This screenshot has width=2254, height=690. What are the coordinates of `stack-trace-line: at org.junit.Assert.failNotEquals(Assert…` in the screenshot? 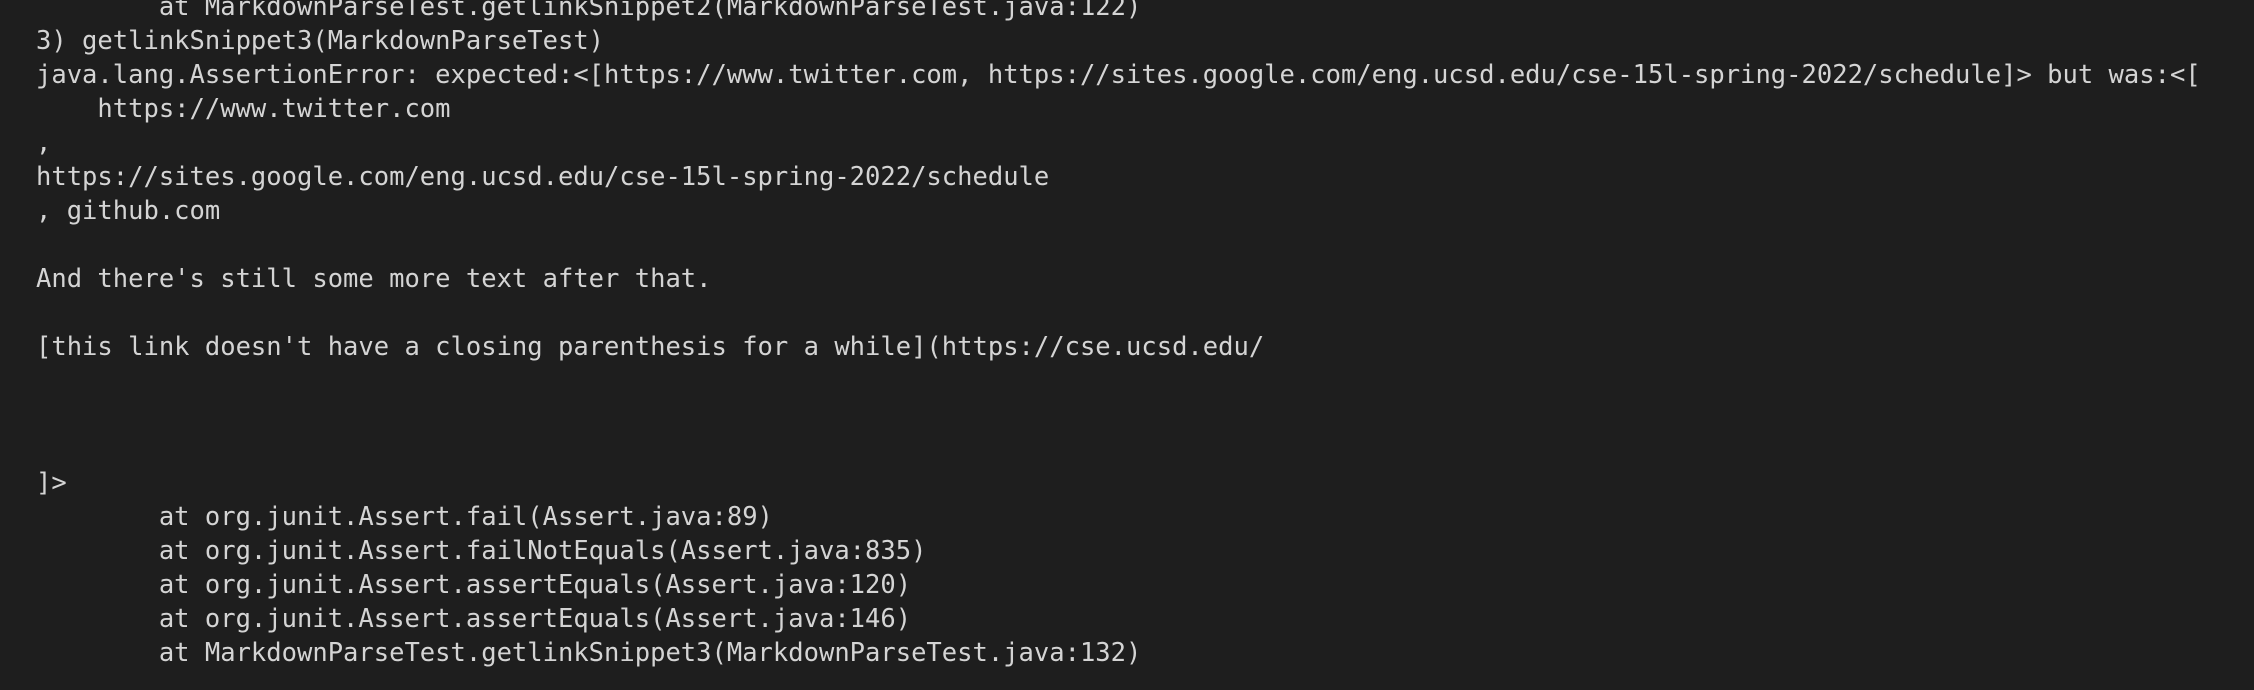 It's located at (481, 551).